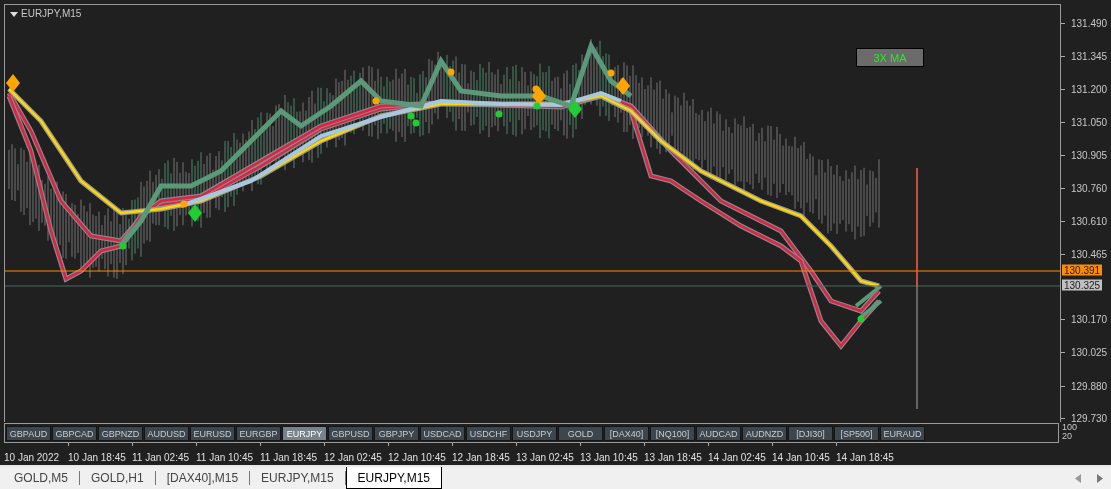 This screenshot has width=1111, height=489. I want to click on symbol-button: AUDNZD, so click(764, 433).